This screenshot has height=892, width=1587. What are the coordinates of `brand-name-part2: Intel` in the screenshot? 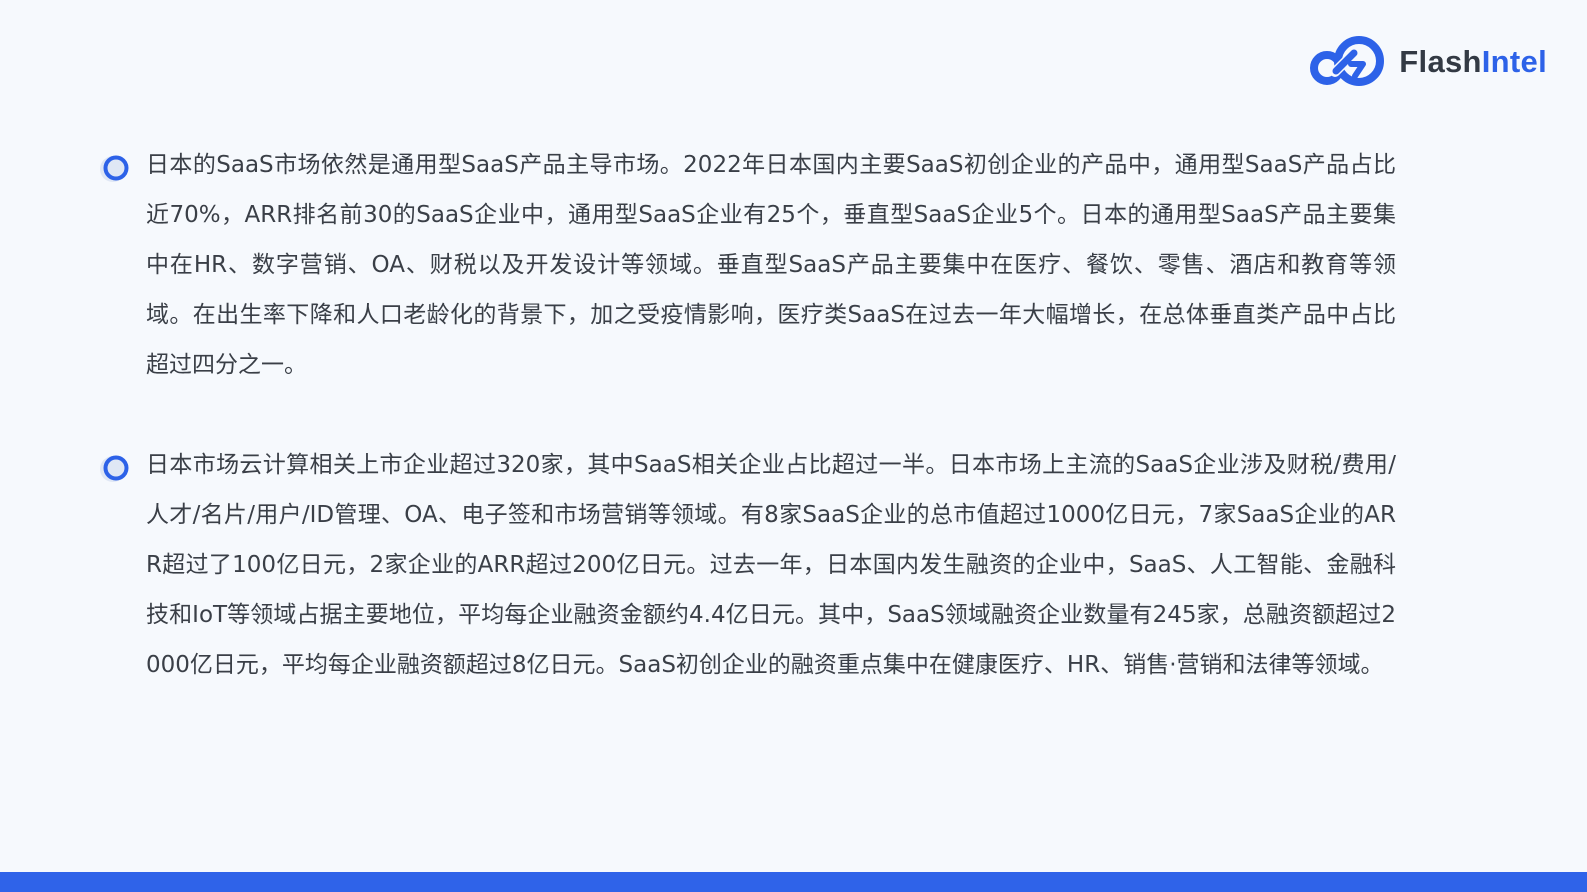 It's located at (1514, 61).